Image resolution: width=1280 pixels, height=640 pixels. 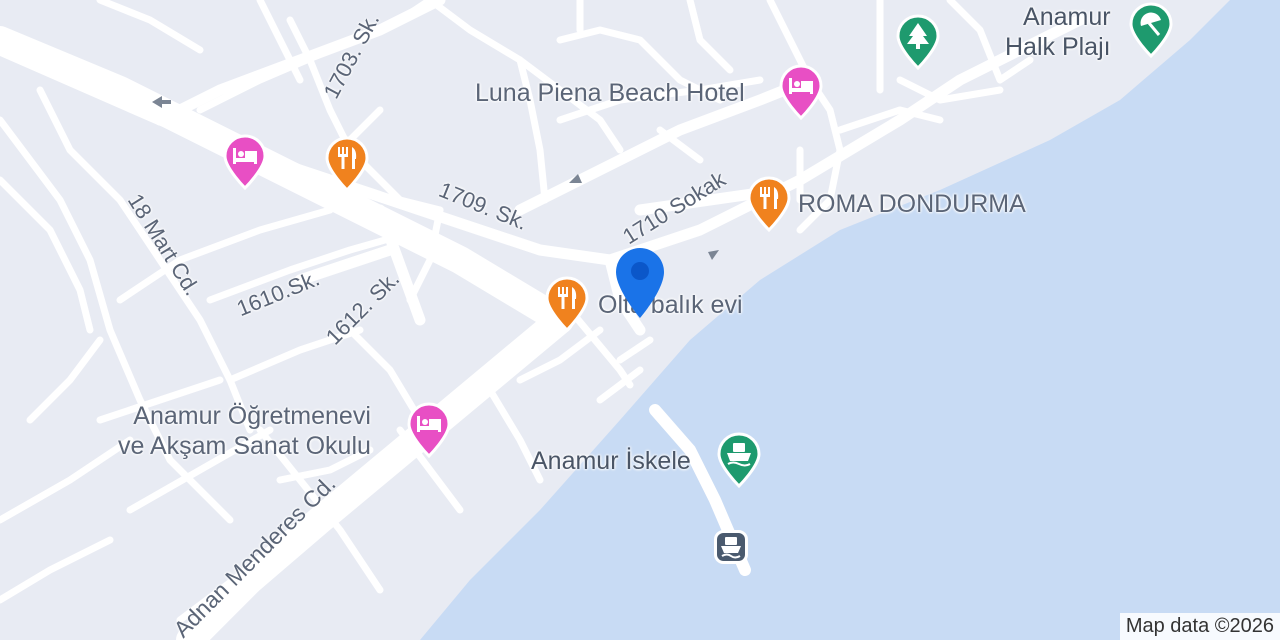 I want to click on poi-label-line: Anamur Öğretmenevi, so click(x=252, y=416).